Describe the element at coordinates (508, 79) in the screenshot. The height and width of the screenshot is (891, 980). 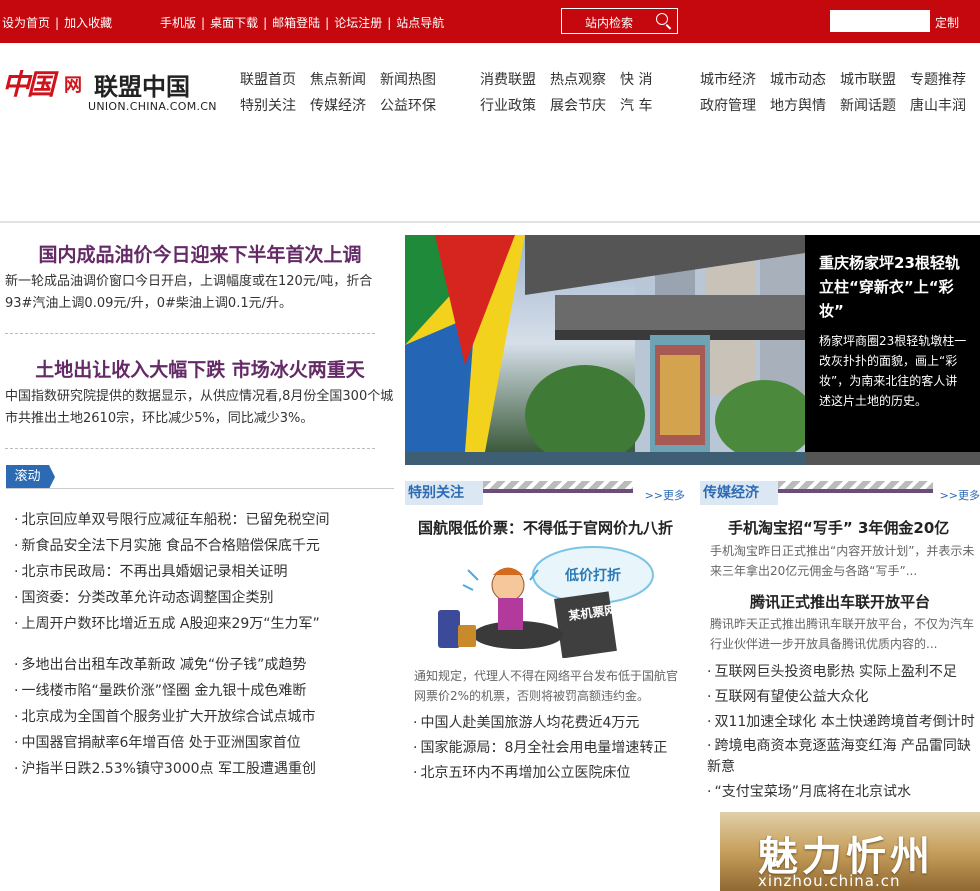
I see `nav-item: 消费联盟` at that location.